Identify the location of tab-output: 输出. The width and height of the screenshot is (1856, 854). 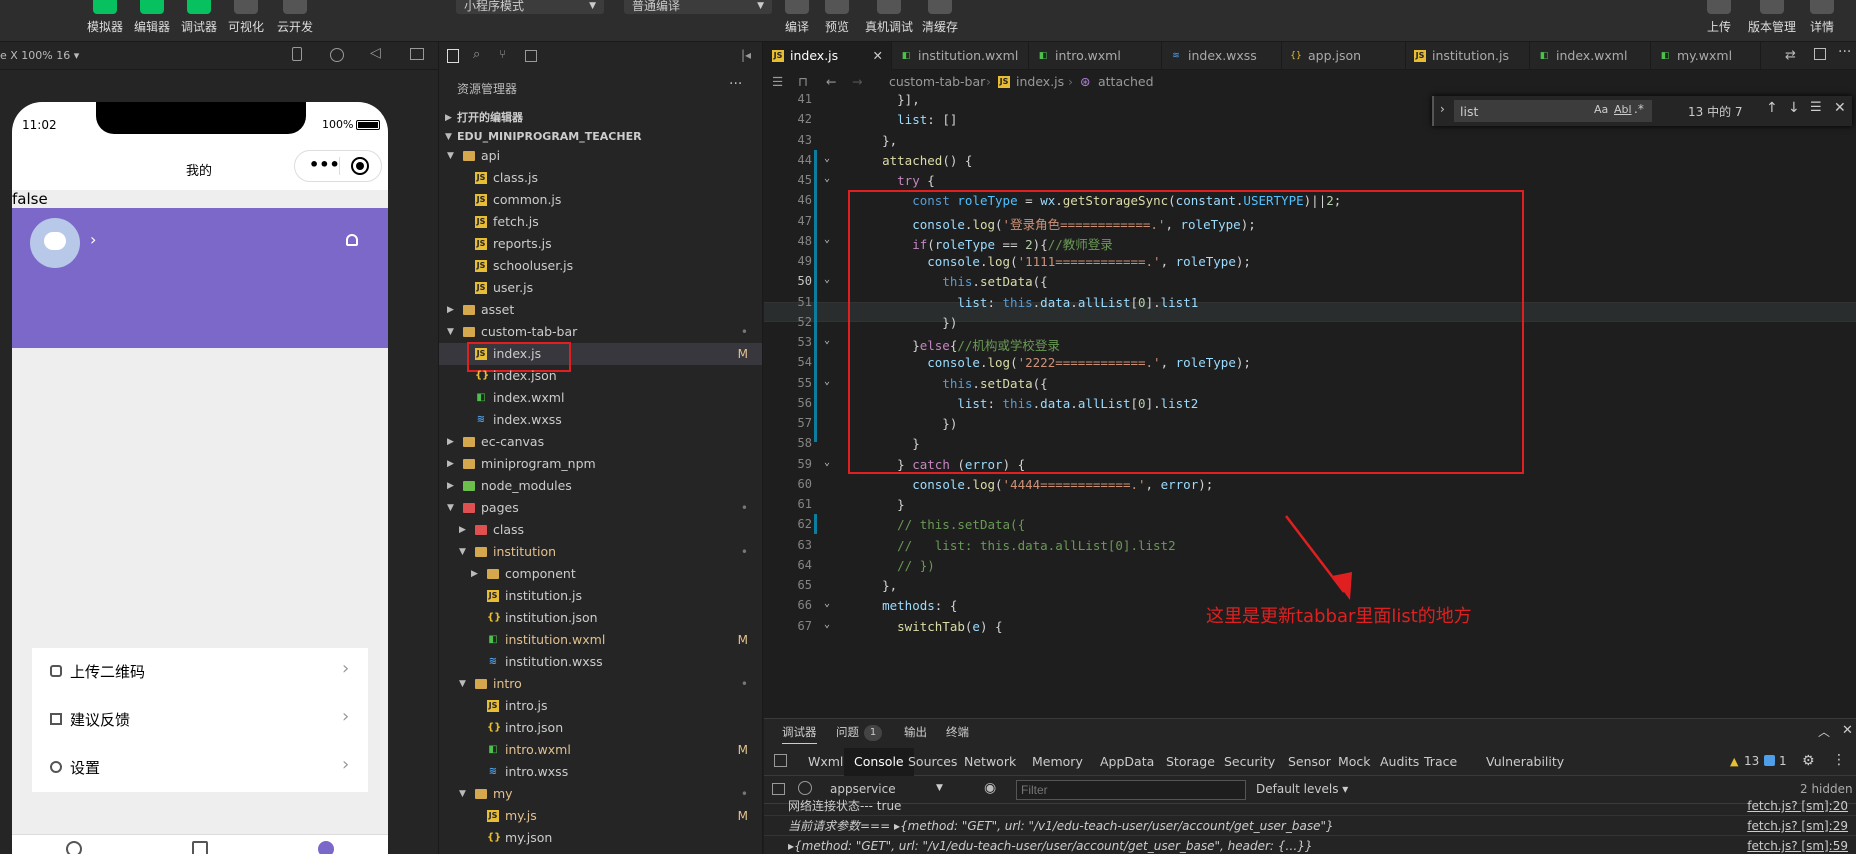
(915, 734).